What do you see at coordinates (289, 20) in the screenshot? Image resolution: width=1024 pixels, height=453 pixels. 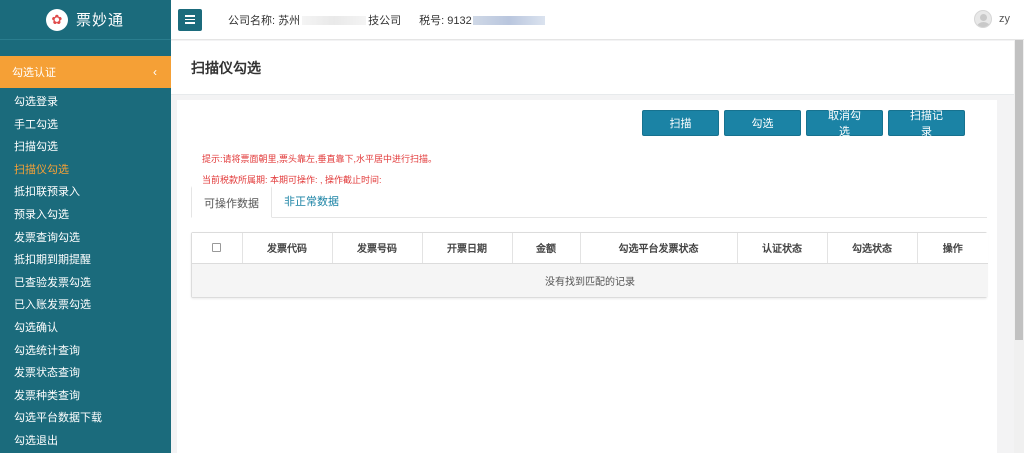 I see `company-value-start: 苏州` at bounding box center [289, 20].